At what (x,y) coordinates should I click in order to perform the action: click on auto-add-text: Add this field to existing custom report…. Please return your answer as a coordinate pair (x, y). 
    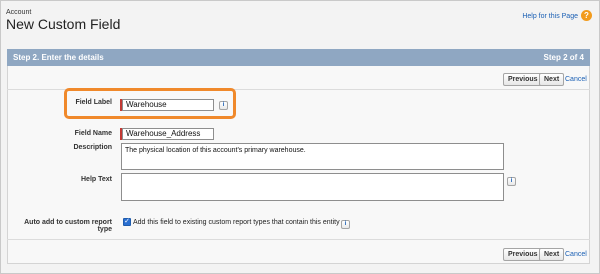
    Looking at the image, I should click on (236, 222).